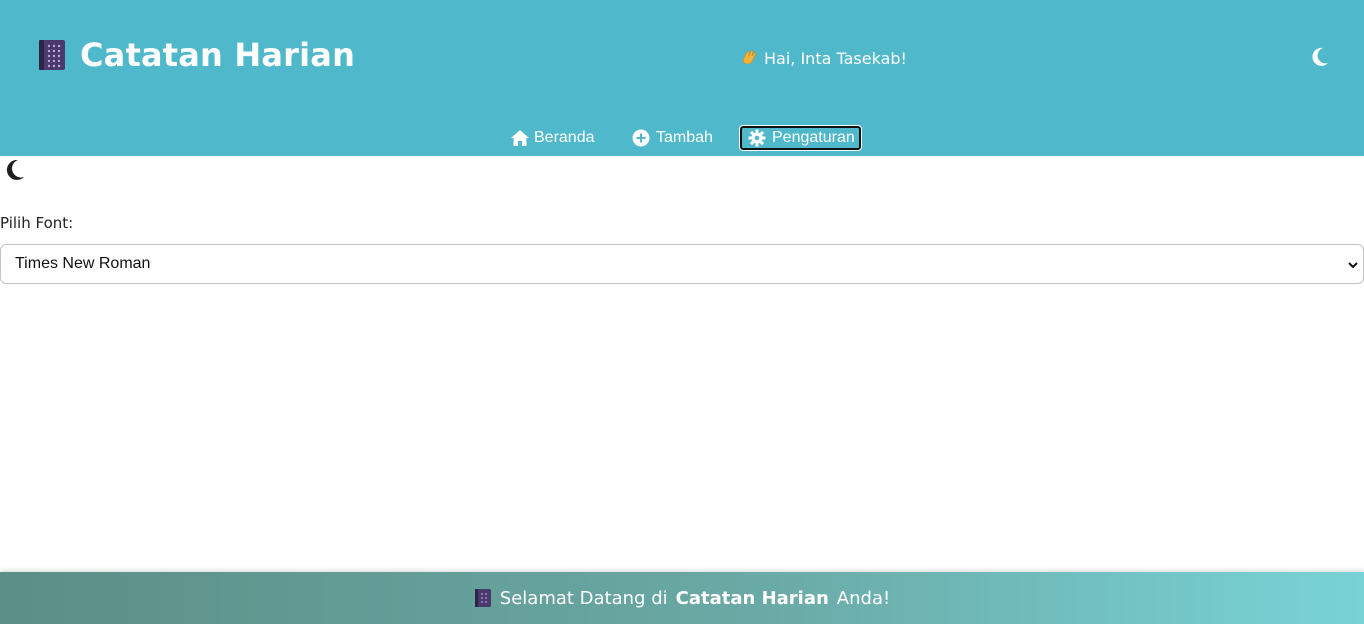 Image resolution: width=1364 pixels, height=624 pixels. I want to click on footer-prefix: Selamat Datang di, so click(583, 598).